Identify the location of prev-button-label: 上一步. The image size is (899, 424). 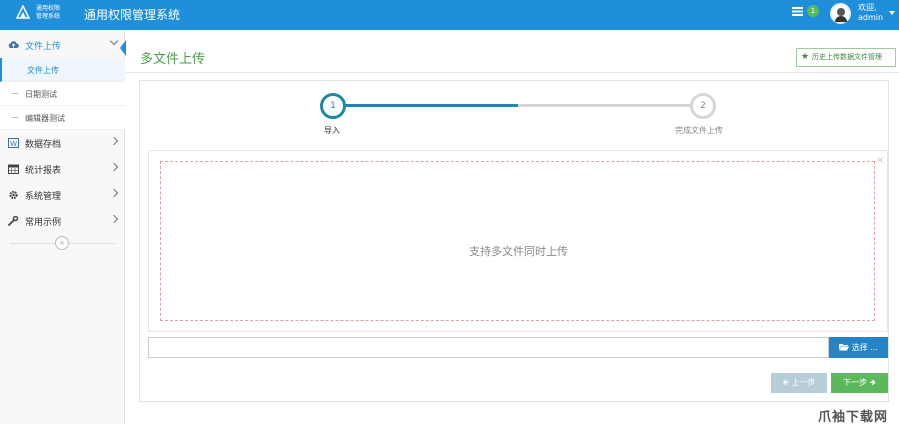
(803, 382).